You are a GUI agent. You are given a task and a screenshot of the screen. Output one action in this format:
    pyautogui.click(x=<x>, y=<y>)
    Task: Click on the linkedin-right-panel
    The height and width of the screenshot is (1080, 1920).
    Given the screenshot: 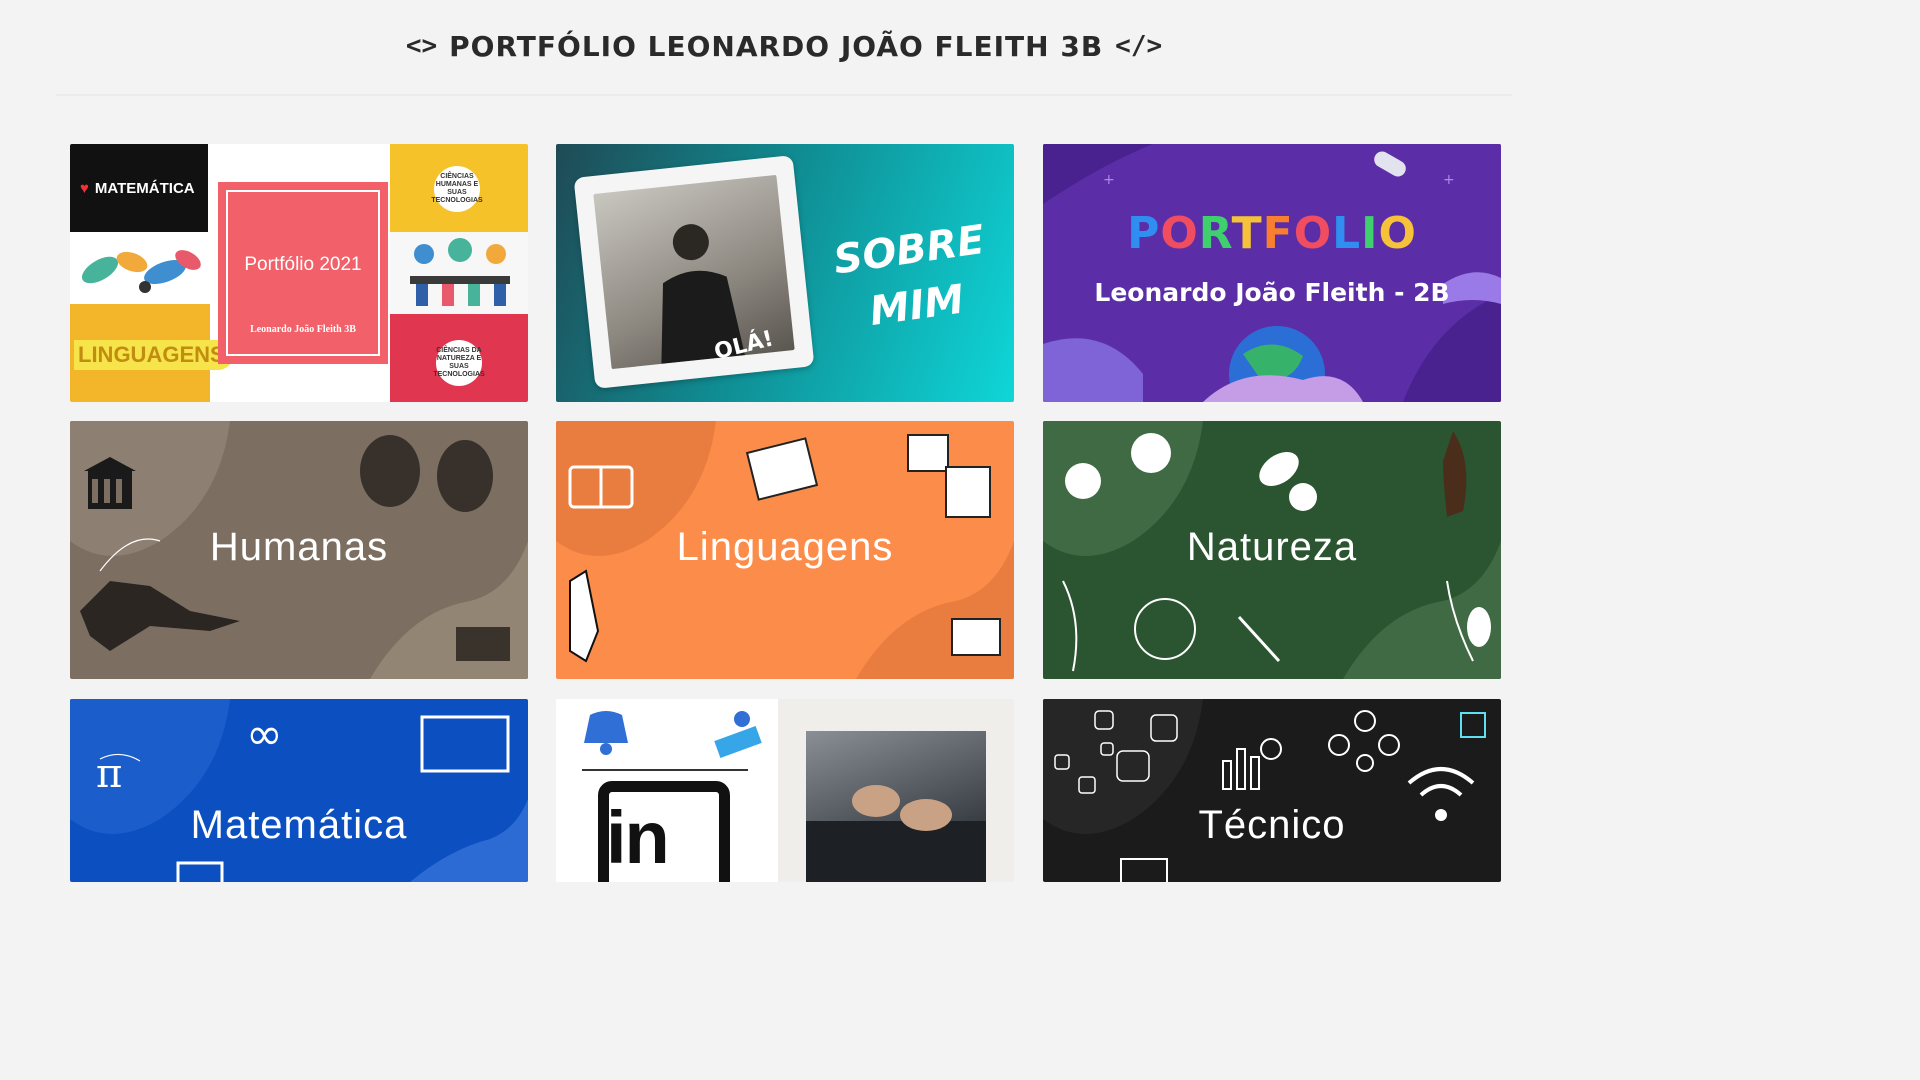 What is the action you would take?
    pyautogui.click(x=896, y=790)
    